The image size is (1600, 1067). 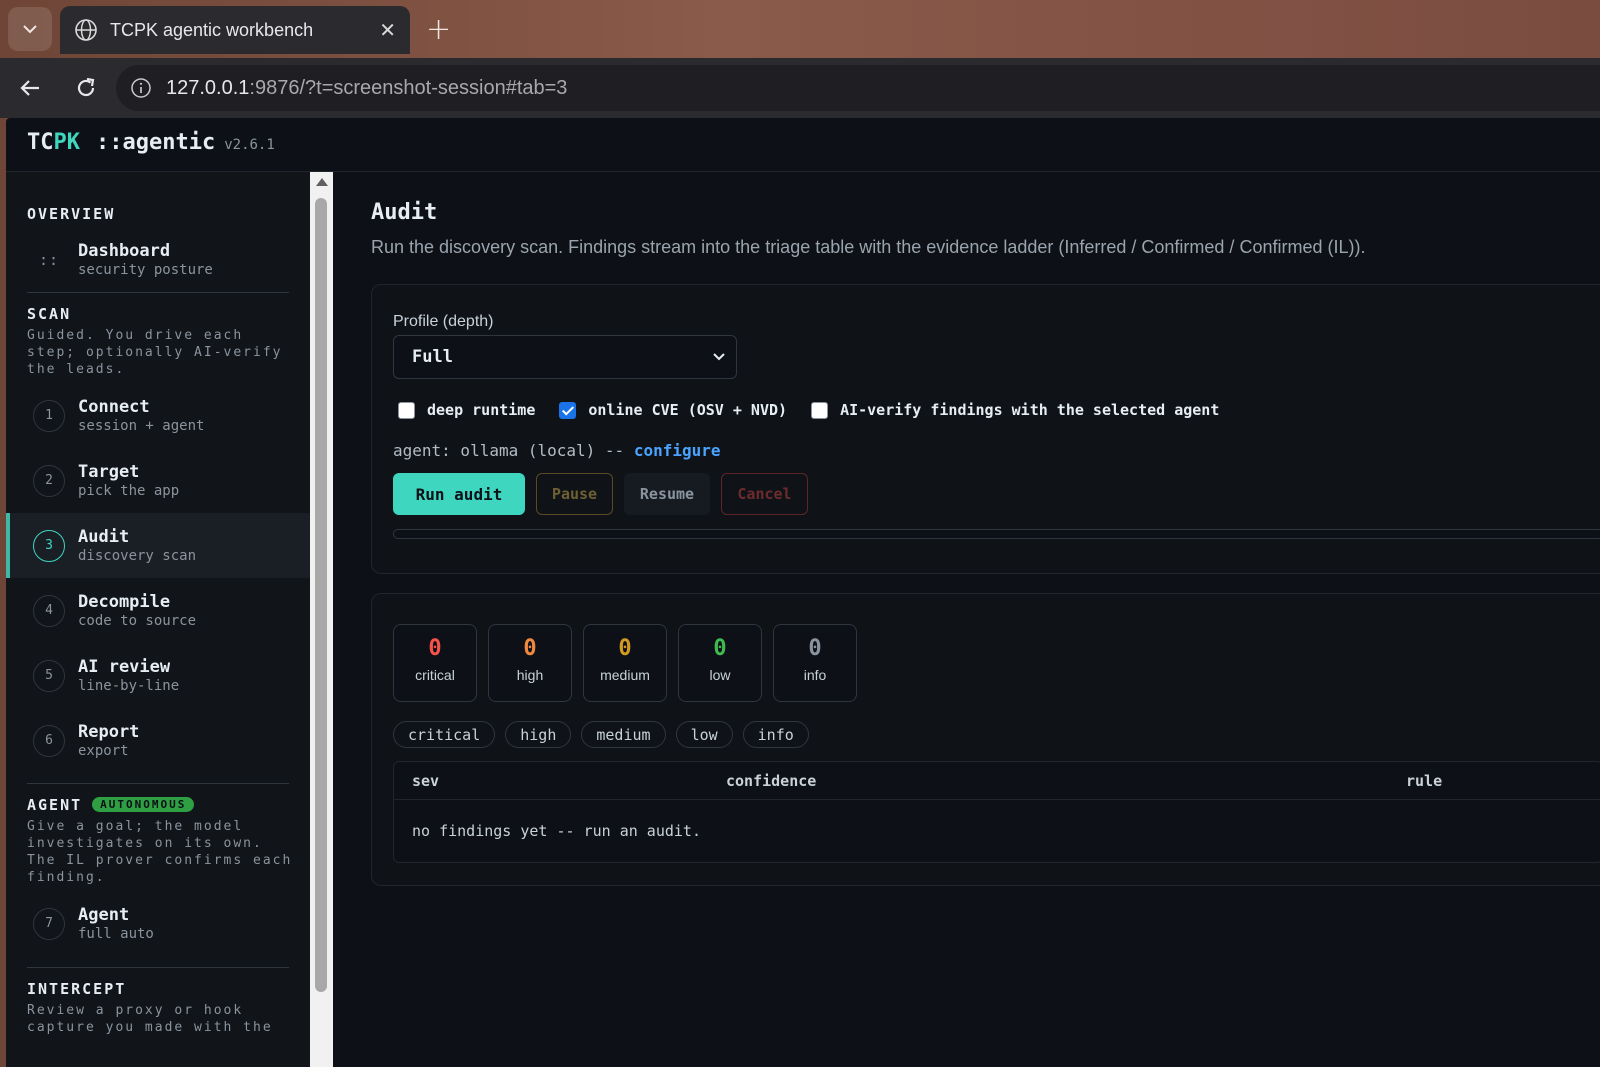 I want to click on browser-tab: TCPK agentic workbench ✕, so click(x=235, y=30).